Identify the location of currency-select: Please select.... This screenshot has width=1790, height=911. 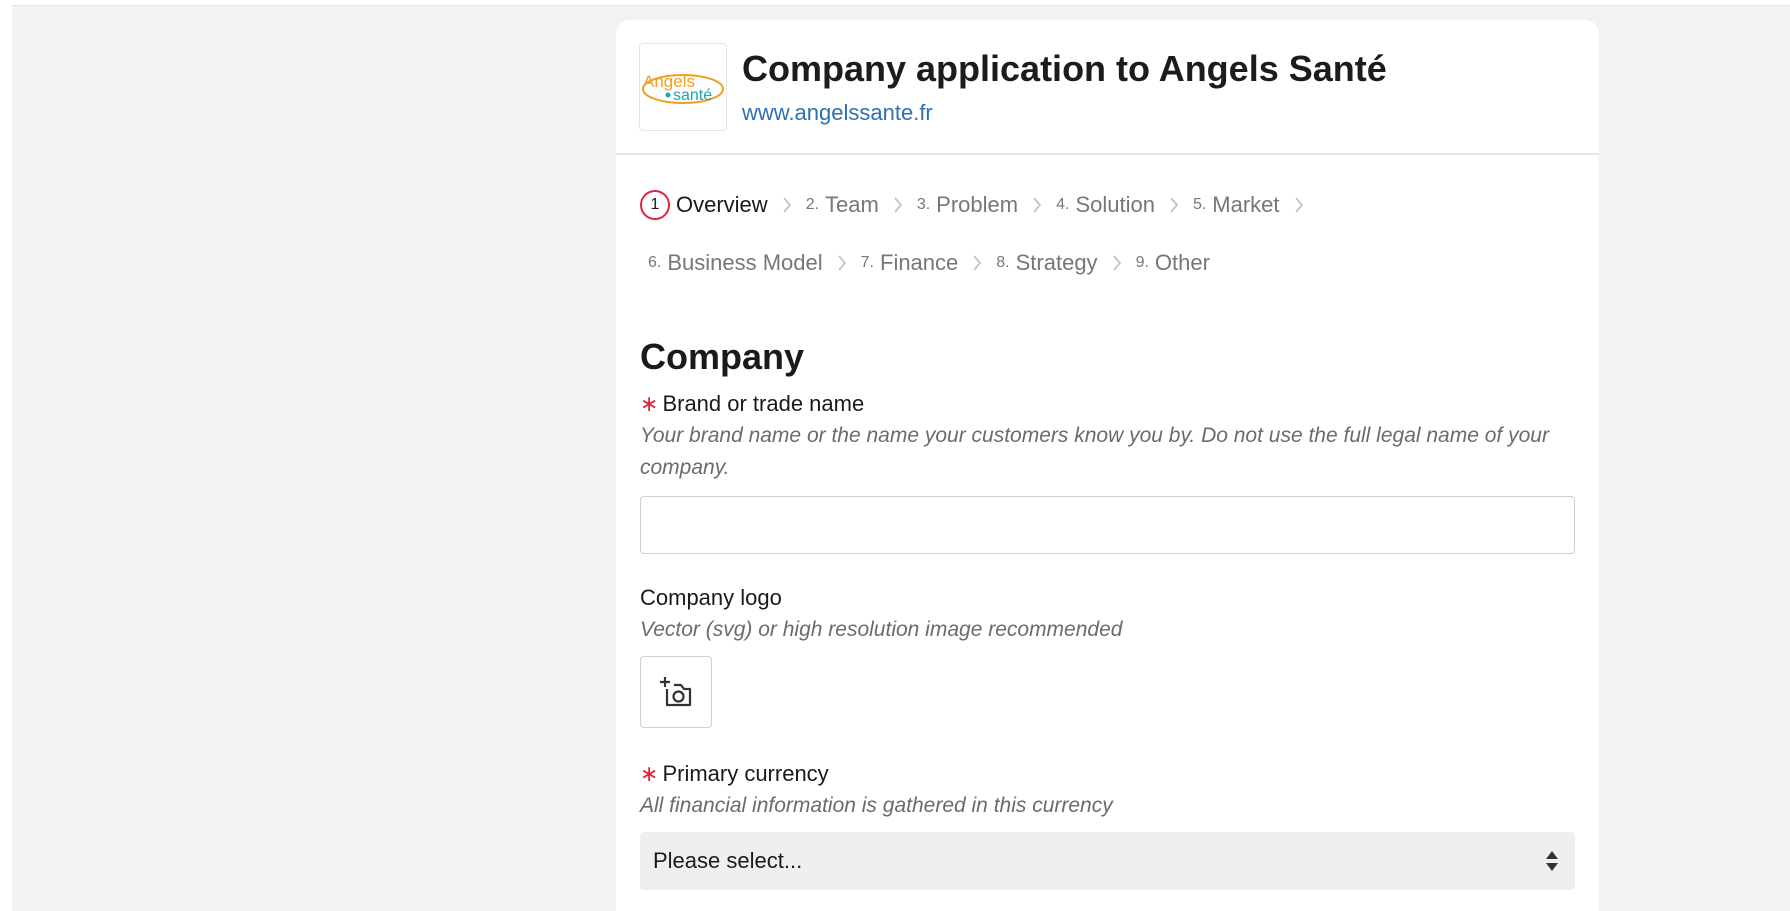
(1107, 861).